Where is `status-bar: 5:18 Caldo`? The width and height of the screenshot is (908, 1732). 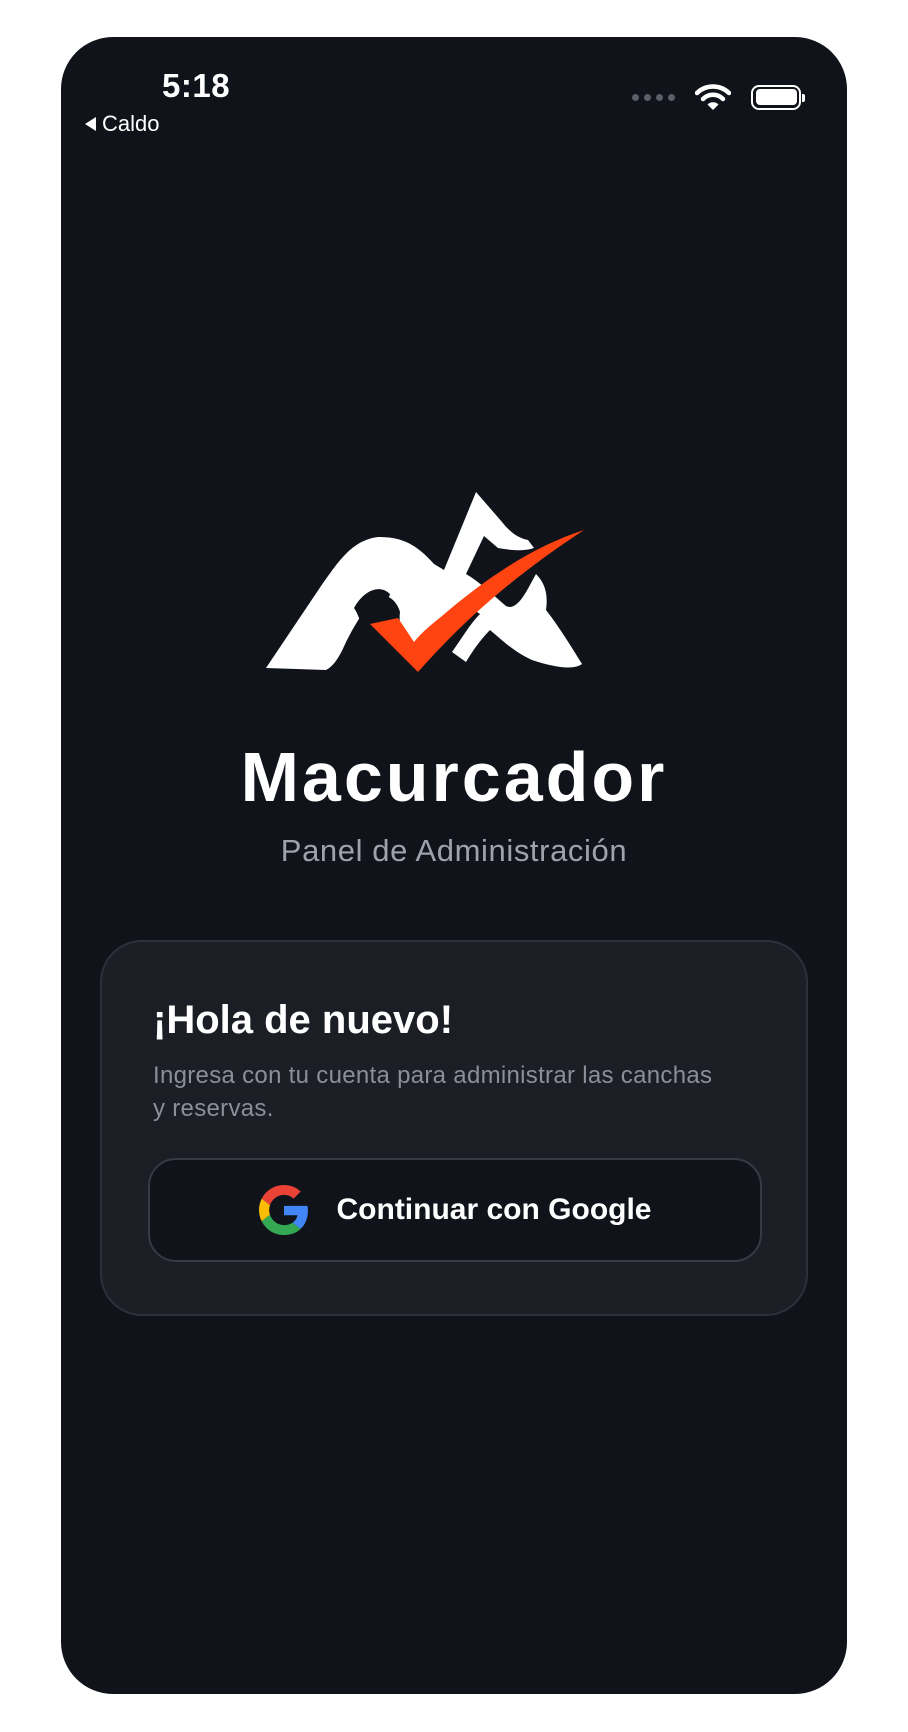
status-bar: 5:18 Caldo is located at coordinates (454, 92).